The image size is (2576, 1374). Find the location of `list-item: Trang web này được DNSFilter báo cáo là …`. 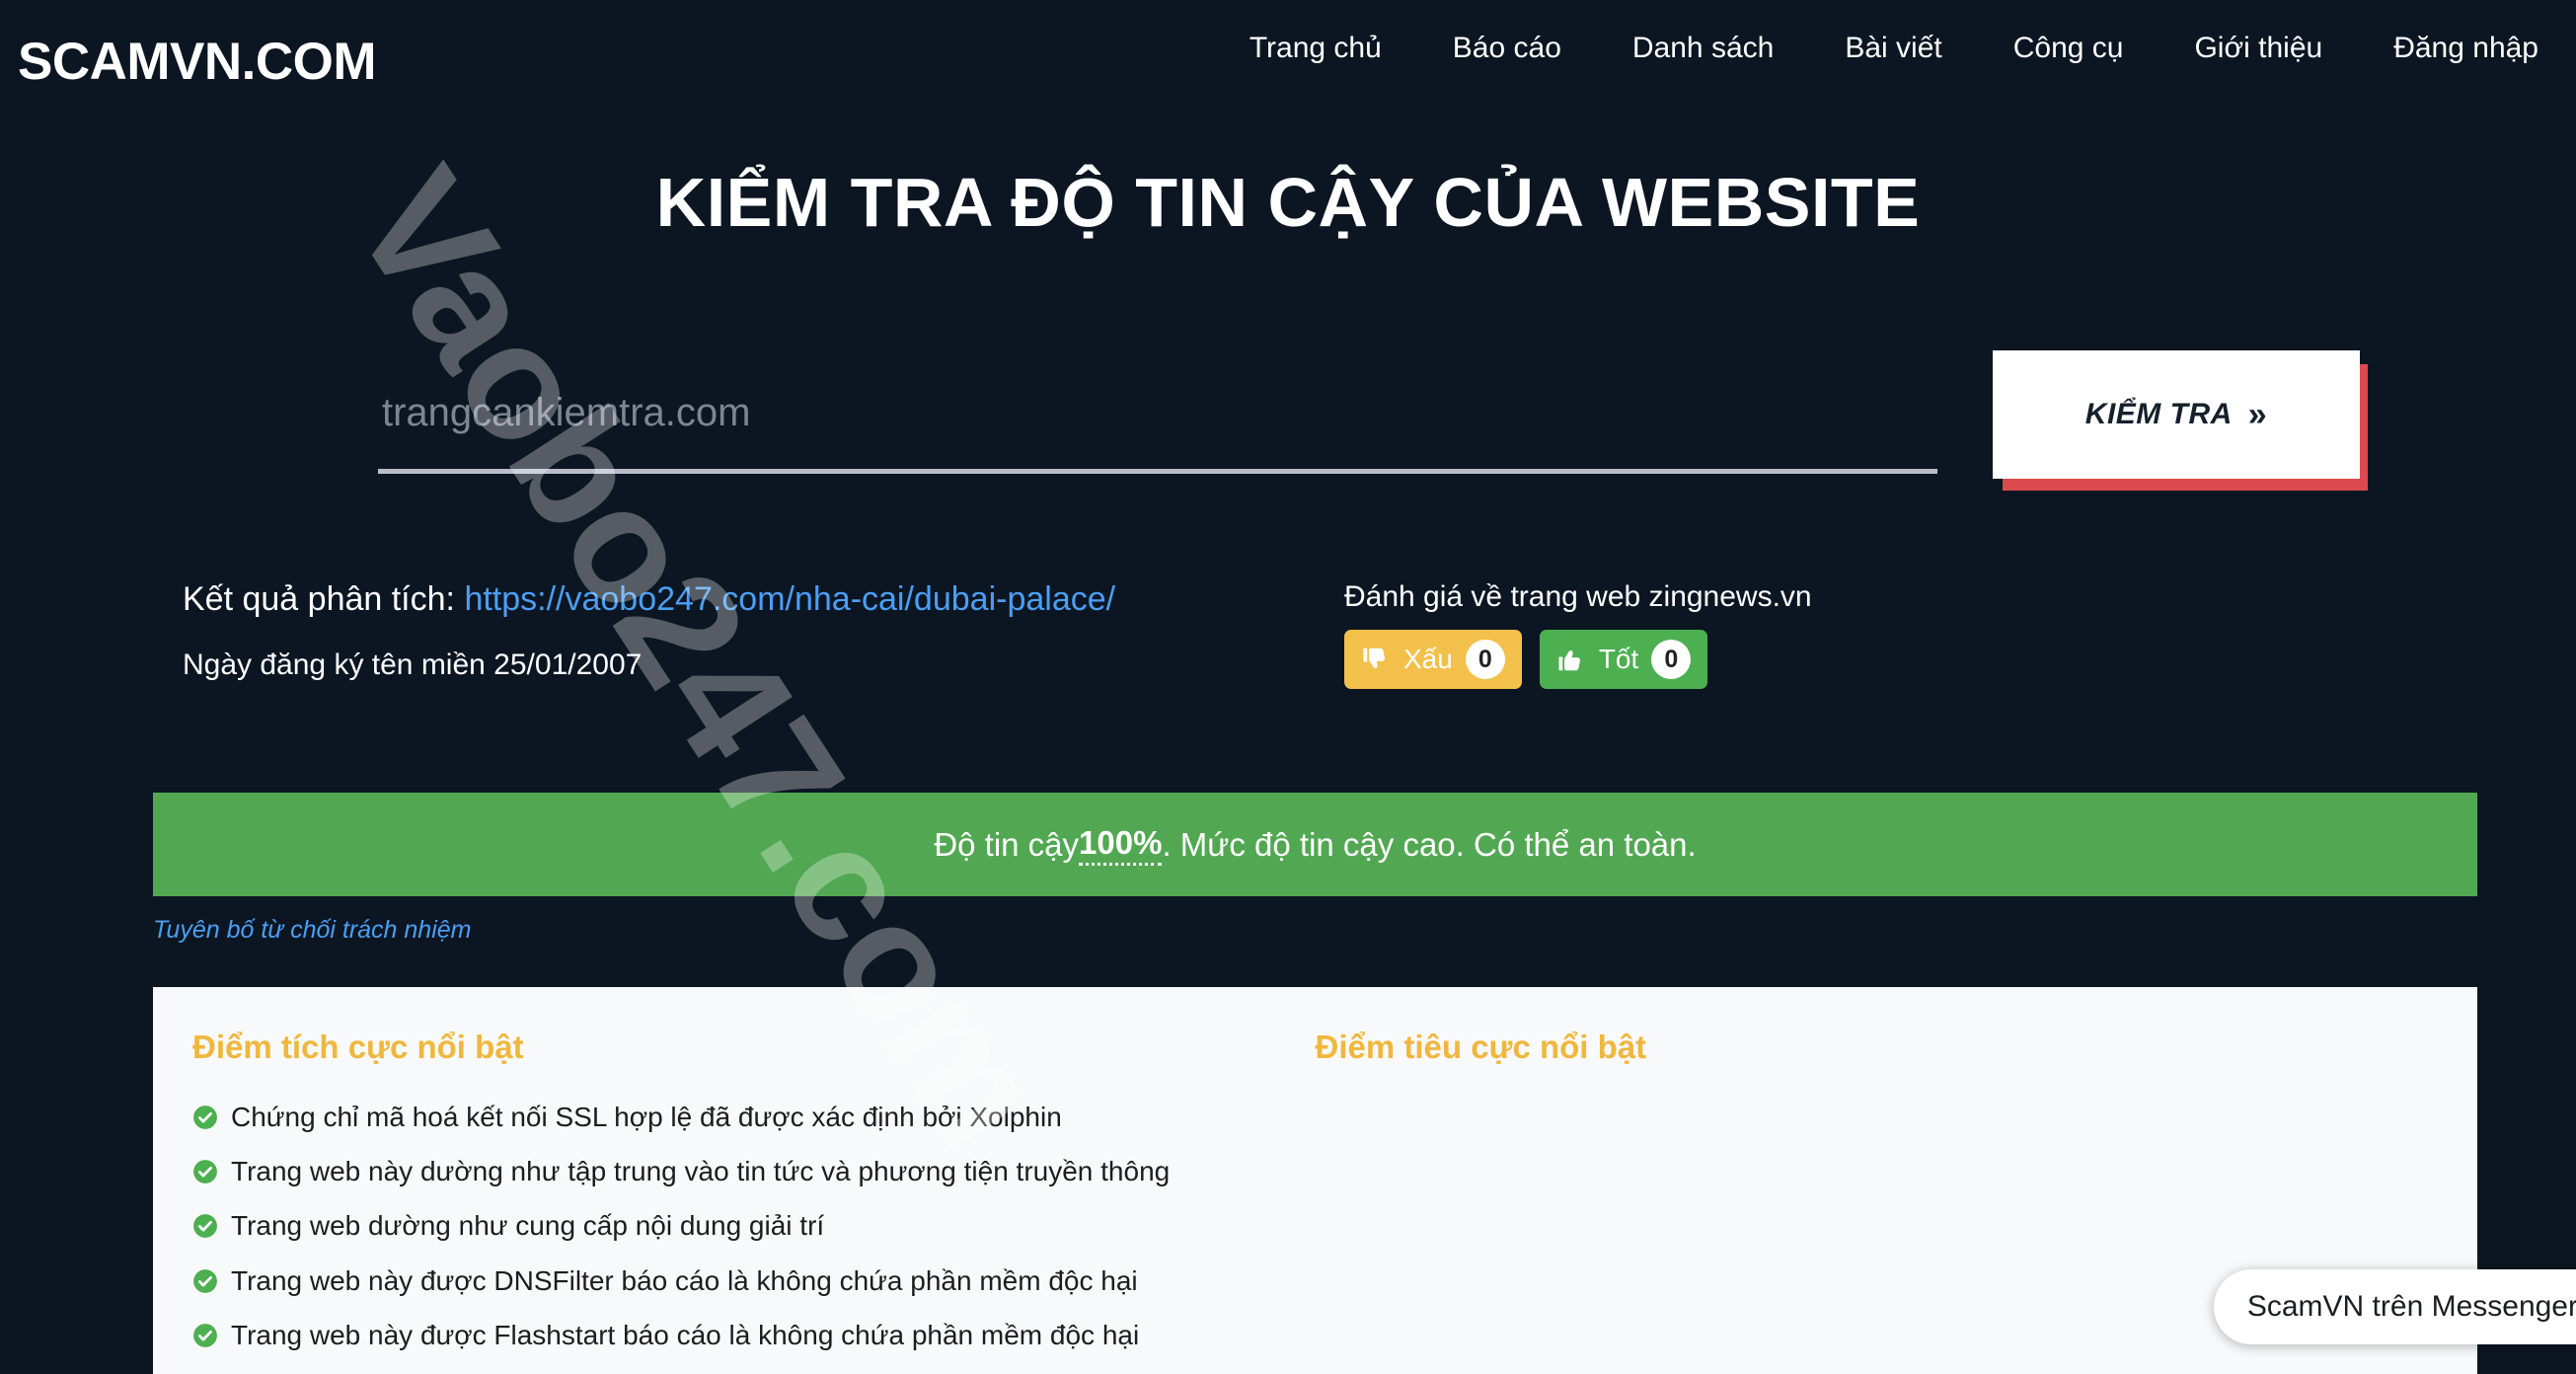

list-item: Trang web này được DNSFilter báo cáo là … is located at coordinates (754, 1282).